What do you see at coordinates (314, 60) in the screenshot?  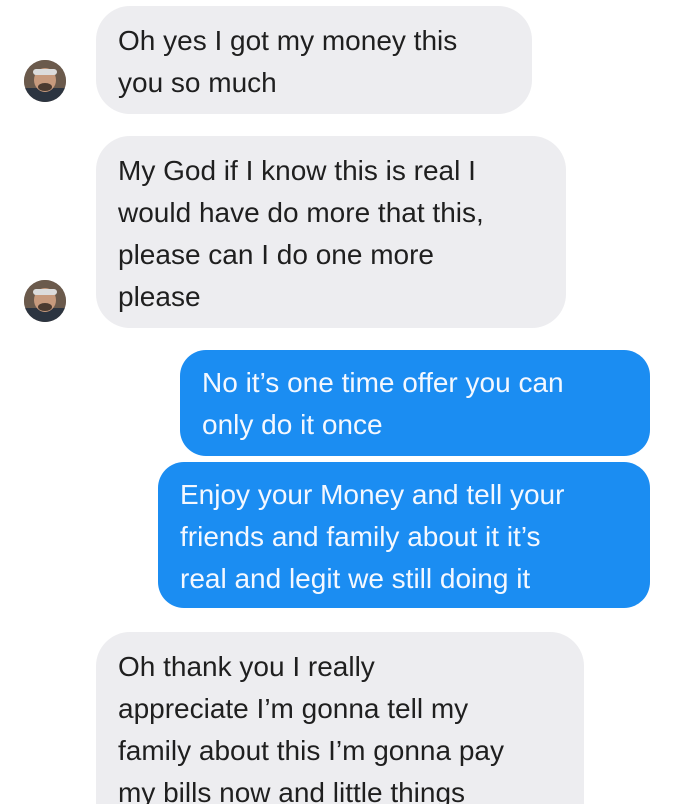 I see `incoming-message-bubble: Oh yes I got my money this you so much` at bounding box center [314, 60].